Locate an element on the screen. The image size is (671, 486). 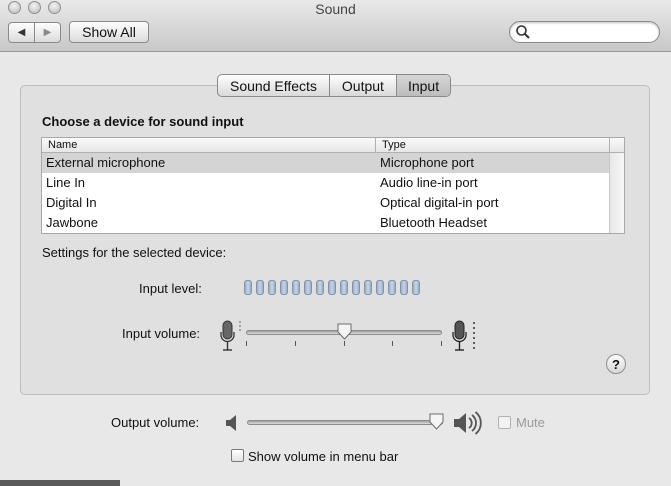
tab-bar: Sound Effects Output Input is located at coordinates (334, 85).